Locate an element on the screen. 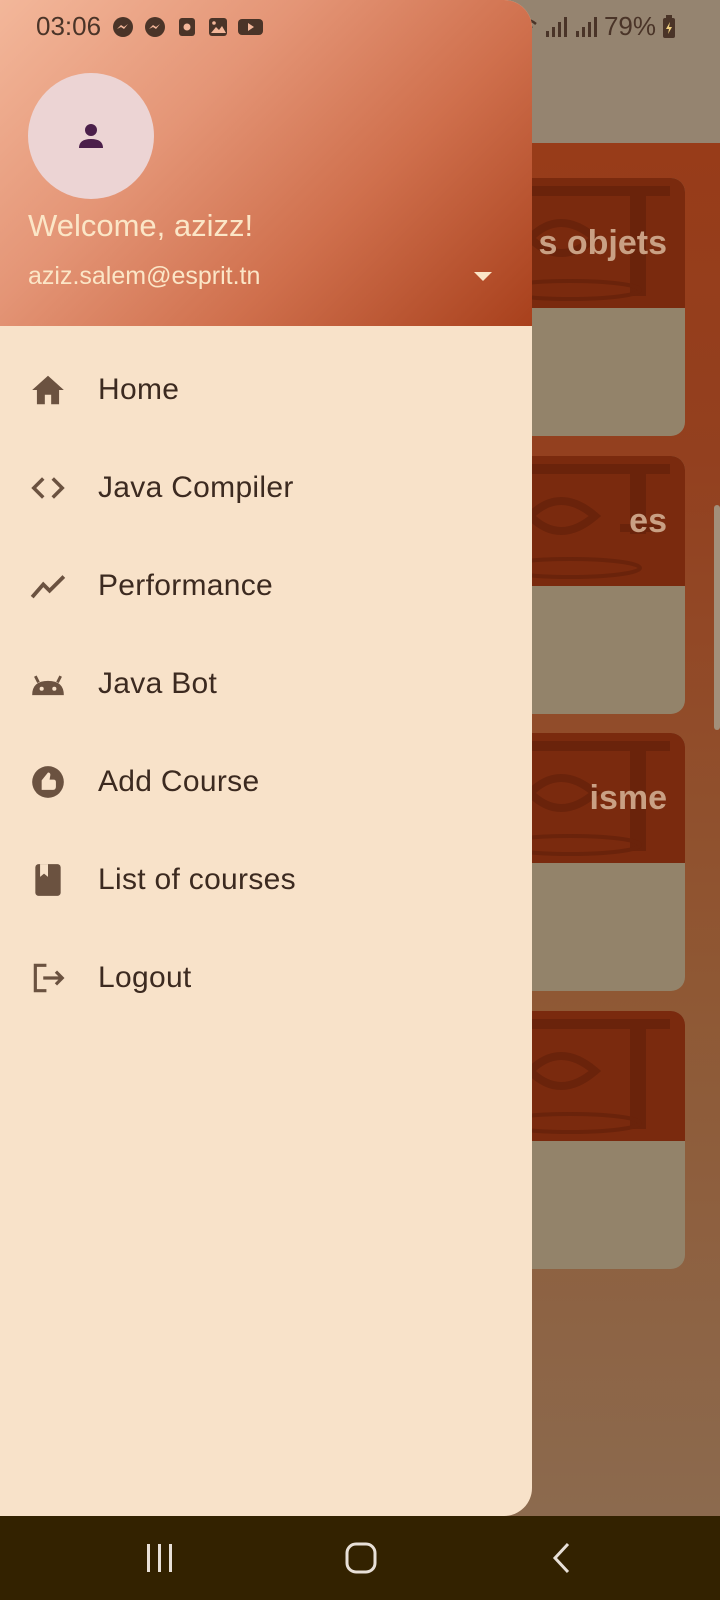 The width and height of the screenshot is (720, 1600). account-email: aziz.salem@esprit.tn is located at coordinates (144, 276).